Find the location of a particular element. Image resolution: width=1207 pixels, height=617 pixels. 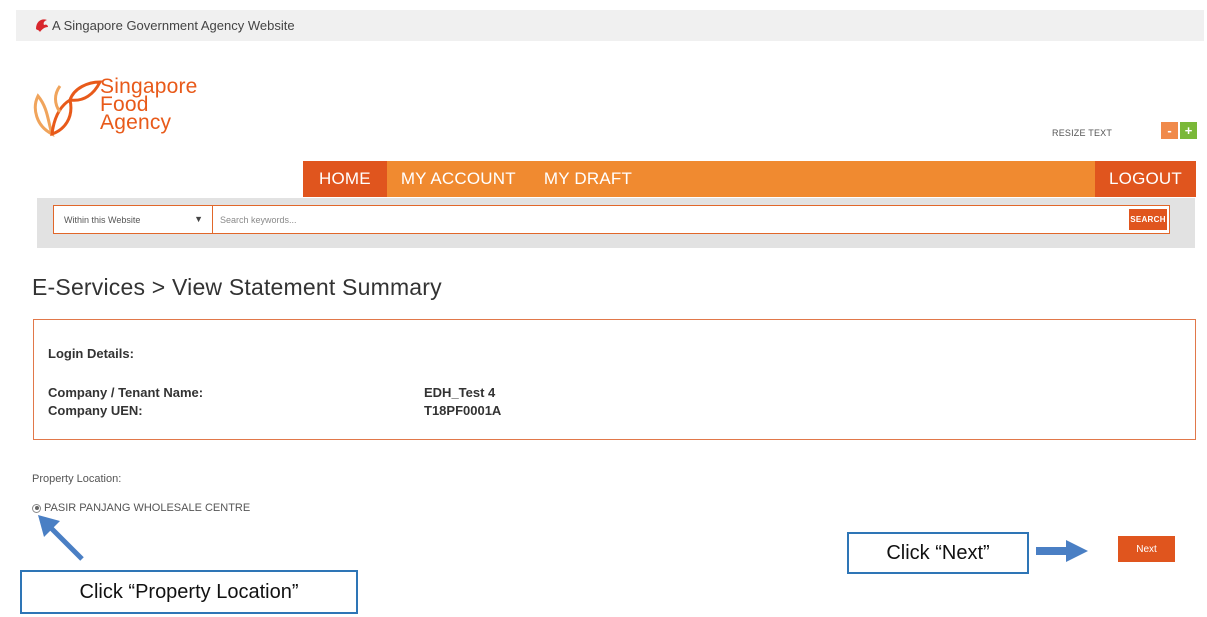

page-title: E-Services > View Statement Summary is located at coordinates (237, 287).